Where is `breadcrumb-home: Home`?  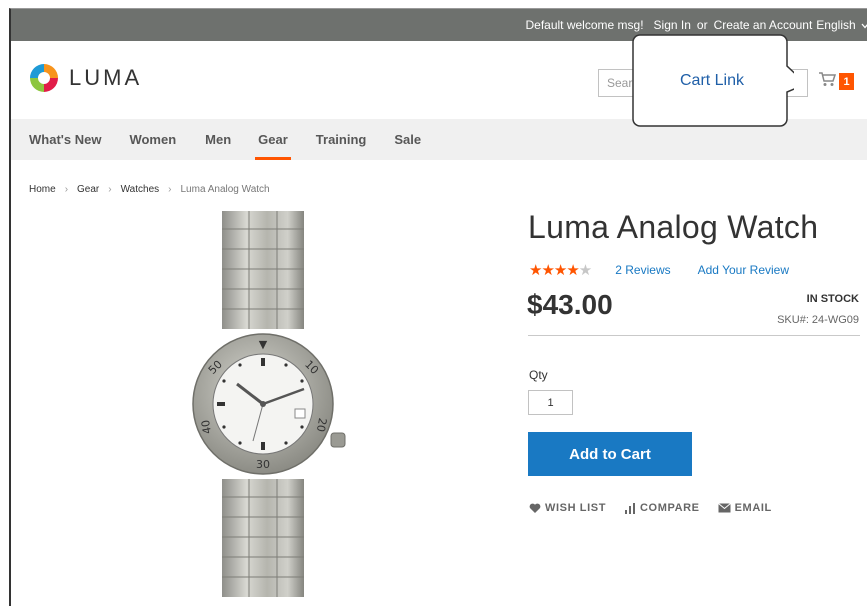 breadcrumb-home: Home is located at coordinates (42, 189).